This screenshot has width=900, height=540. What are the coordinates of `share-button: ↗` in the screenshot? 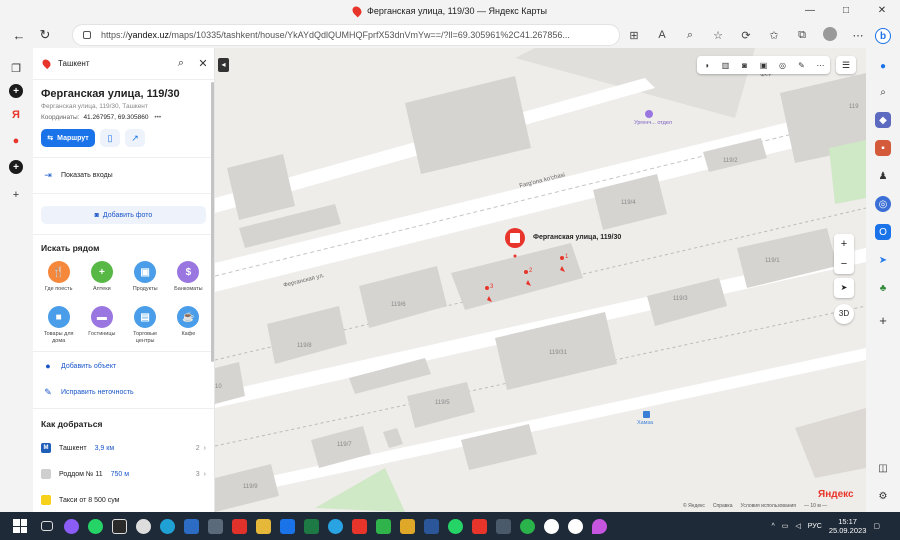 It's located at (135, 138).